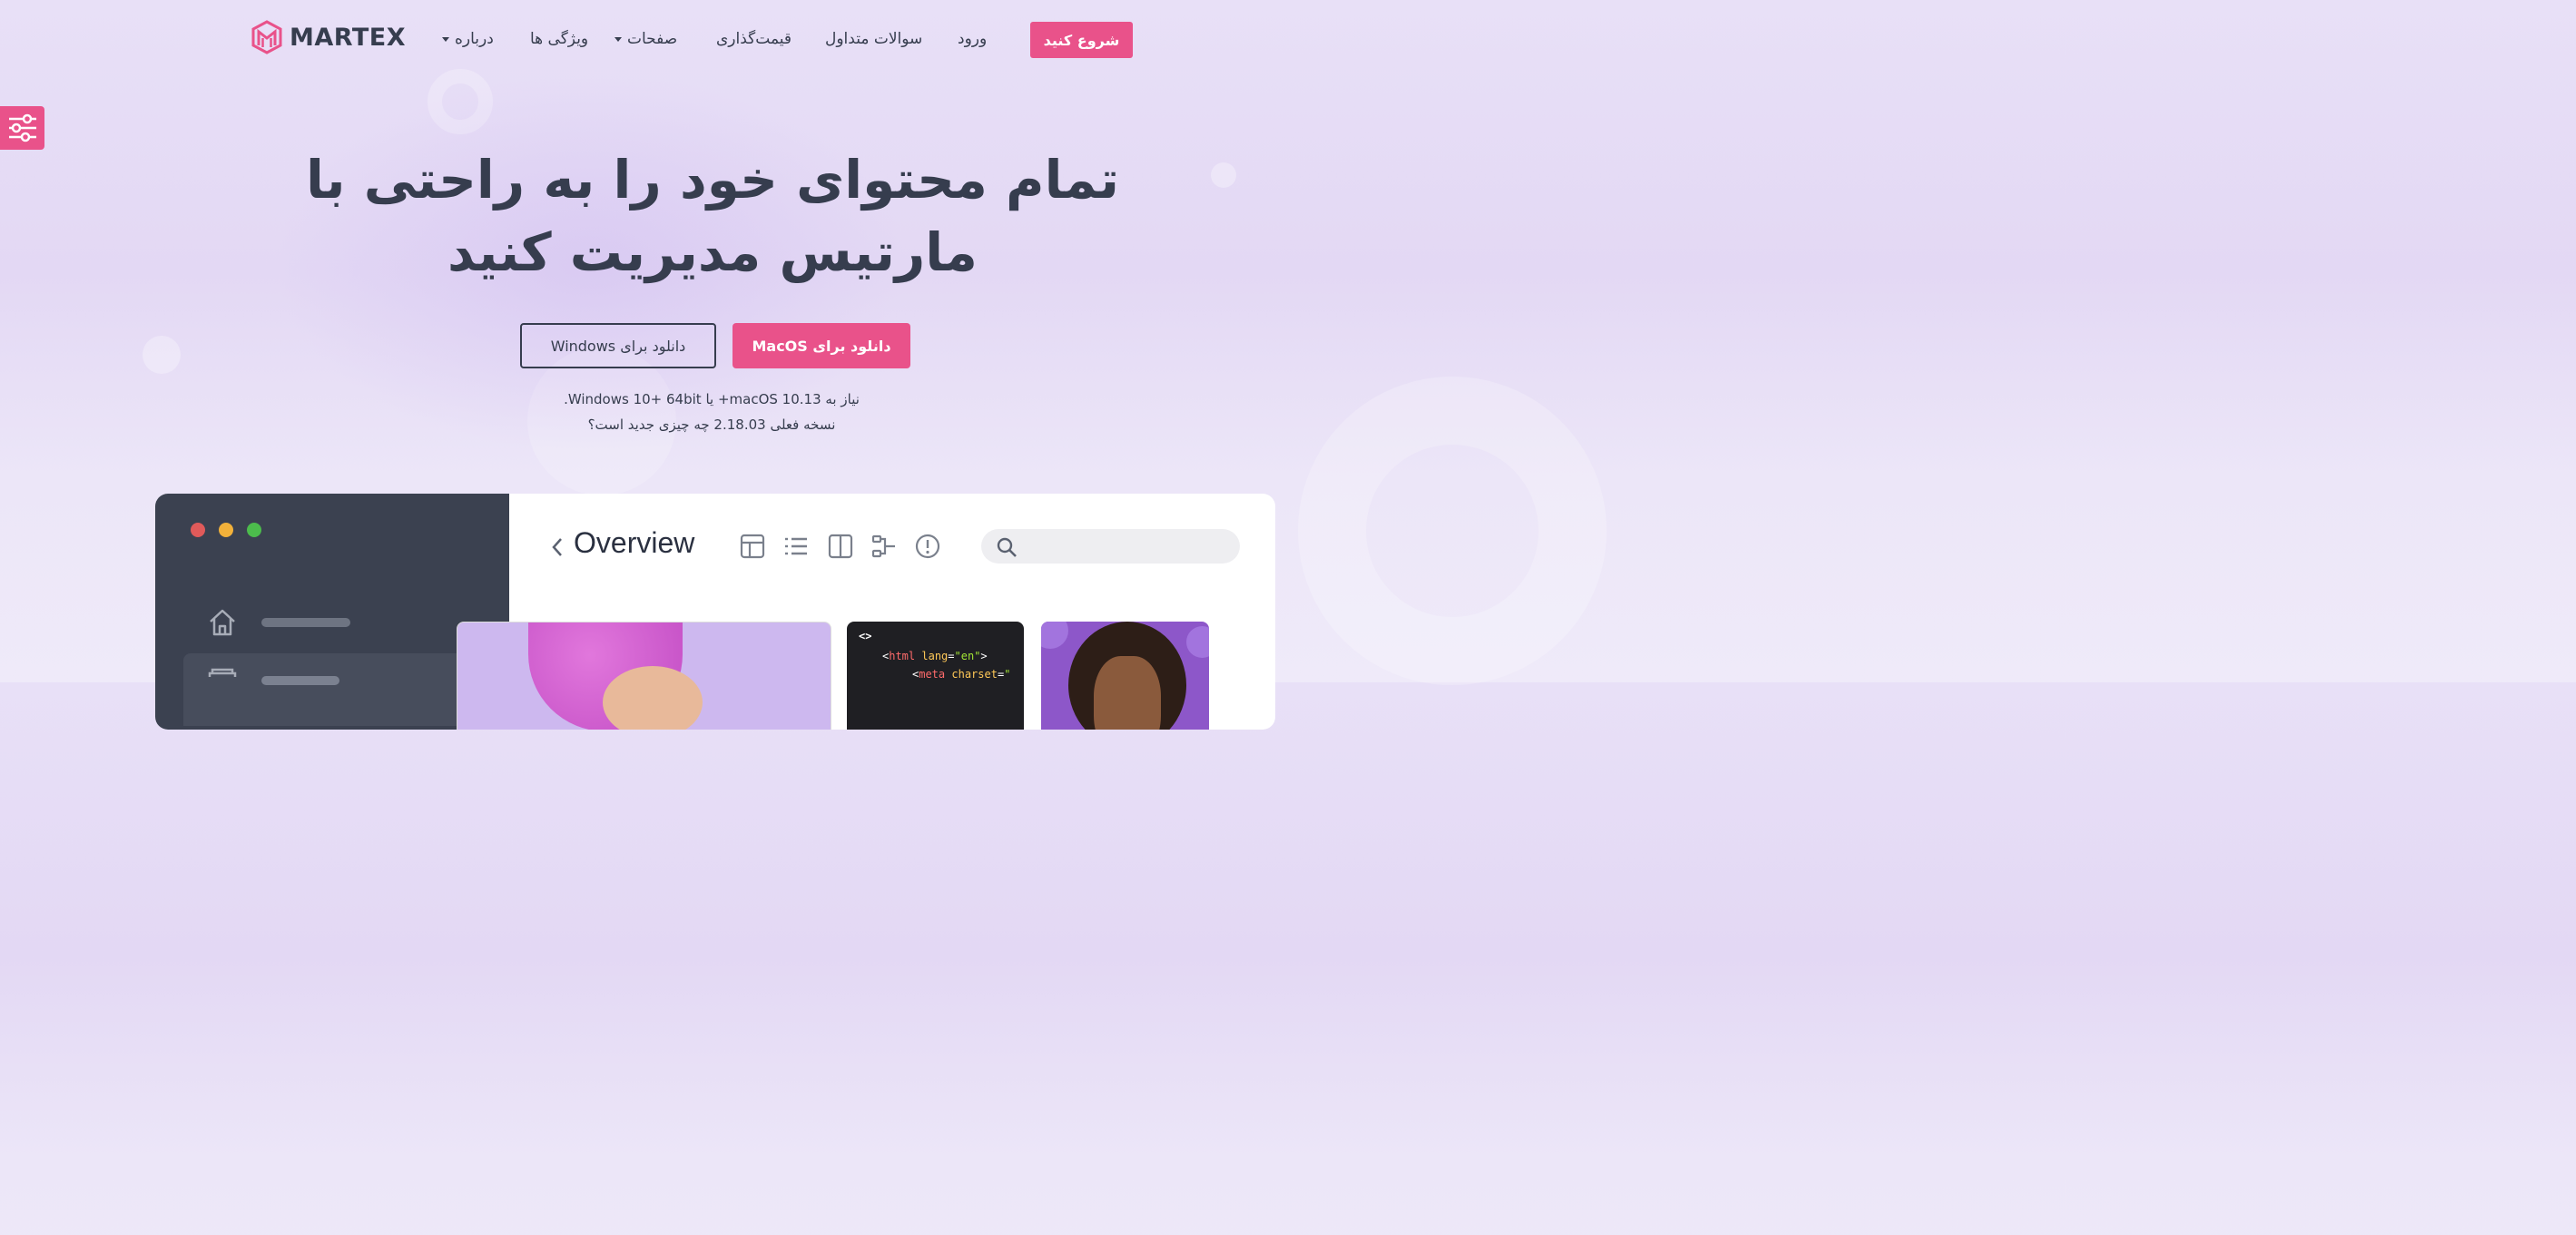 This screenshot has height=1235, width=2576. I want to click on code-line-1: <html lang="en">, so click(935, 656).